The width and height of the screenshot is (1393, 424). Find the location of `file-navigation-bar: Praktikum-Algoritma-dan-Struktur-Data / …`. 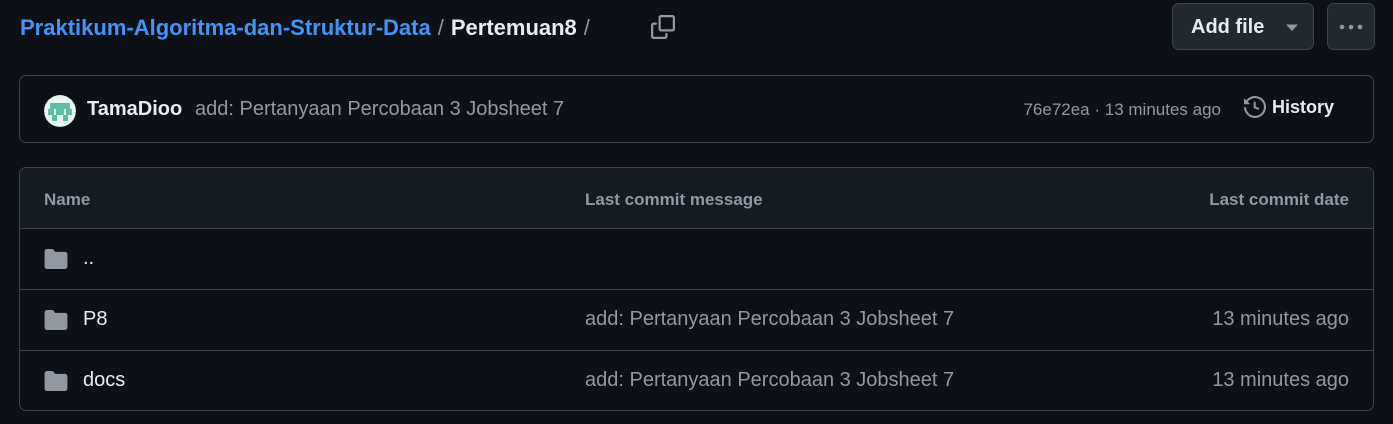

file-navigation-bar: Praktikum-Algoritma-dan-Struktur-Data / … is located at coordinates (696, 28).